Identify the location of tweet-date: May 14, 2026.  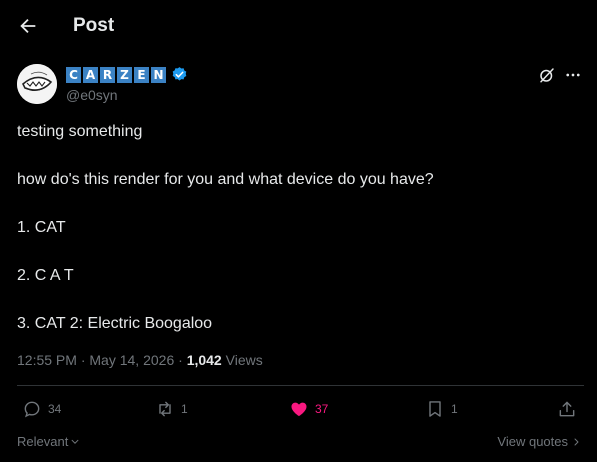
(131, 360).